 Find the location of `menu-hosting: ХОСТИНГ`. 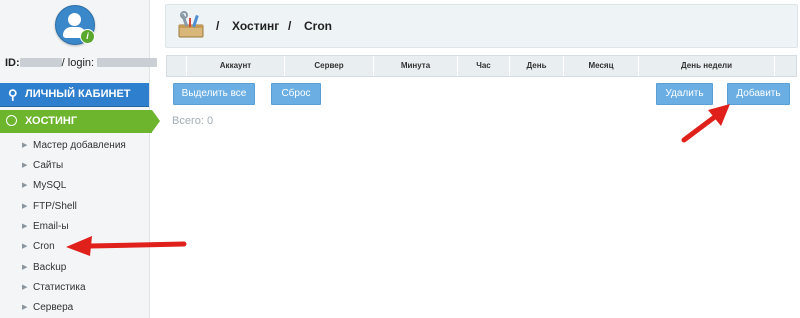

menu-hosting: ХОСТИНГ is located at coordinates (80, 121).